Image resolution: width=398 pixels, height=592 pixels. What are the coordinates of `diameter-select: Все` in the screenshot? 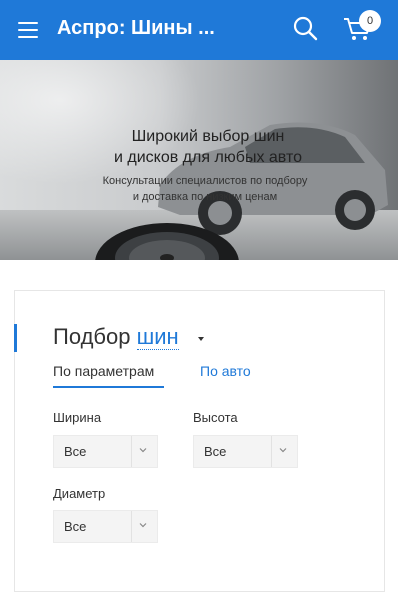 It's located at (105, 526).